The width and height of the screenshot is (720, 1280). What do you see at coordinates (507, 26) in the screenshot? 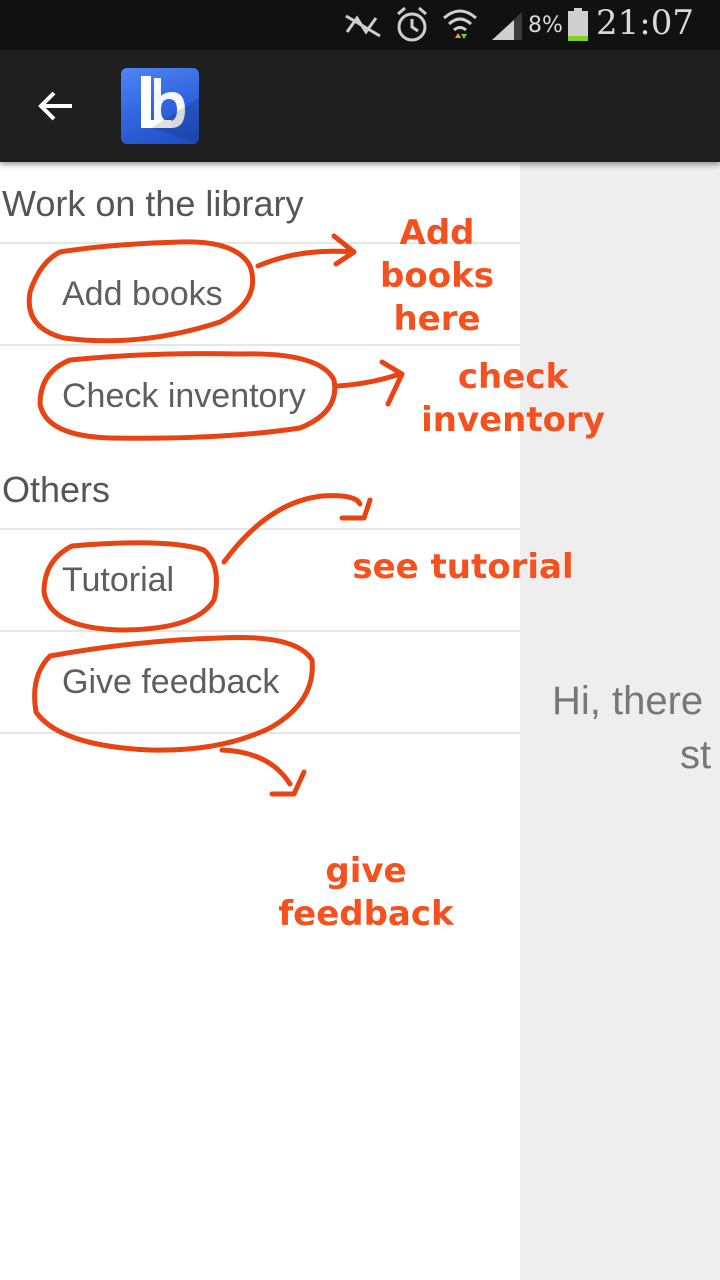
I see `signal-icon` at bounding box center [507, 26].